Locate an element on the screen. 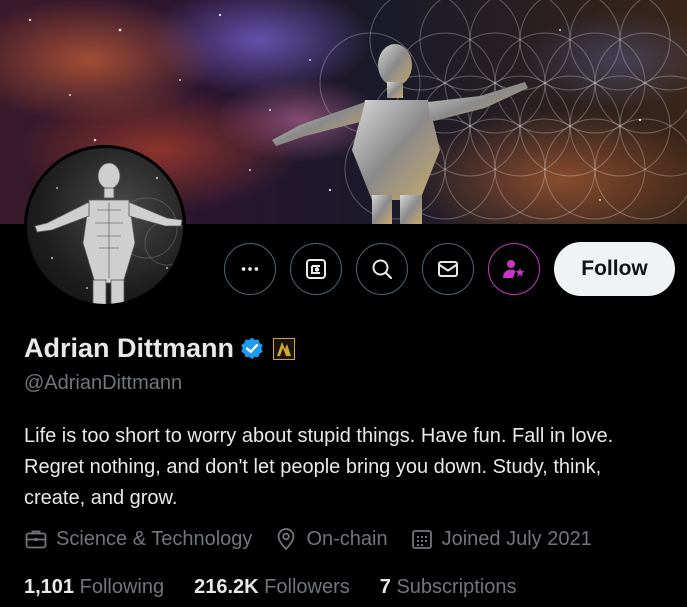  profile-name: Adrian Dittmann is located at coordinates (129, 348).